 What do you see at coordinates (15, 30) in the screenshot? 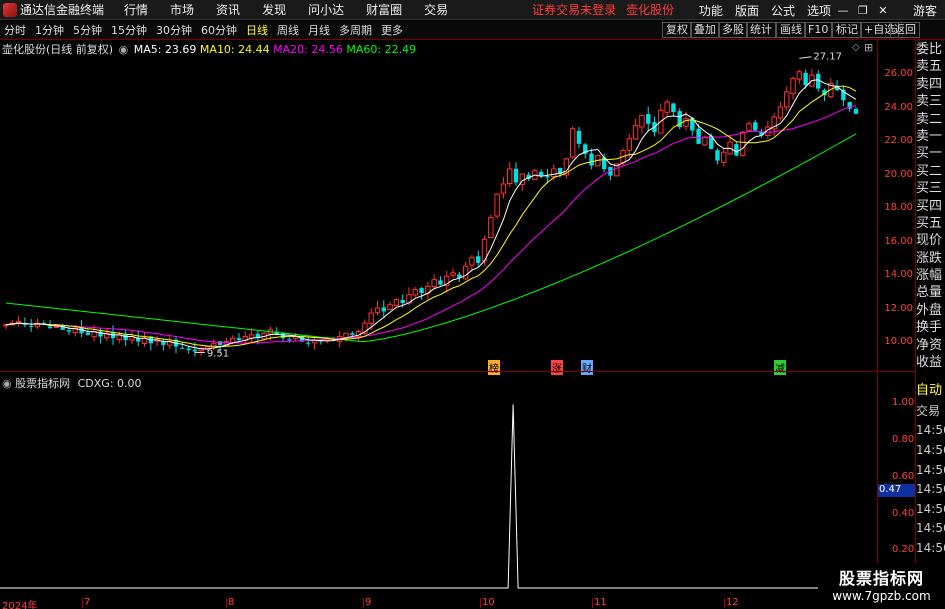
I see `period-fenshi: 分时` at bounding box center [15, 30].